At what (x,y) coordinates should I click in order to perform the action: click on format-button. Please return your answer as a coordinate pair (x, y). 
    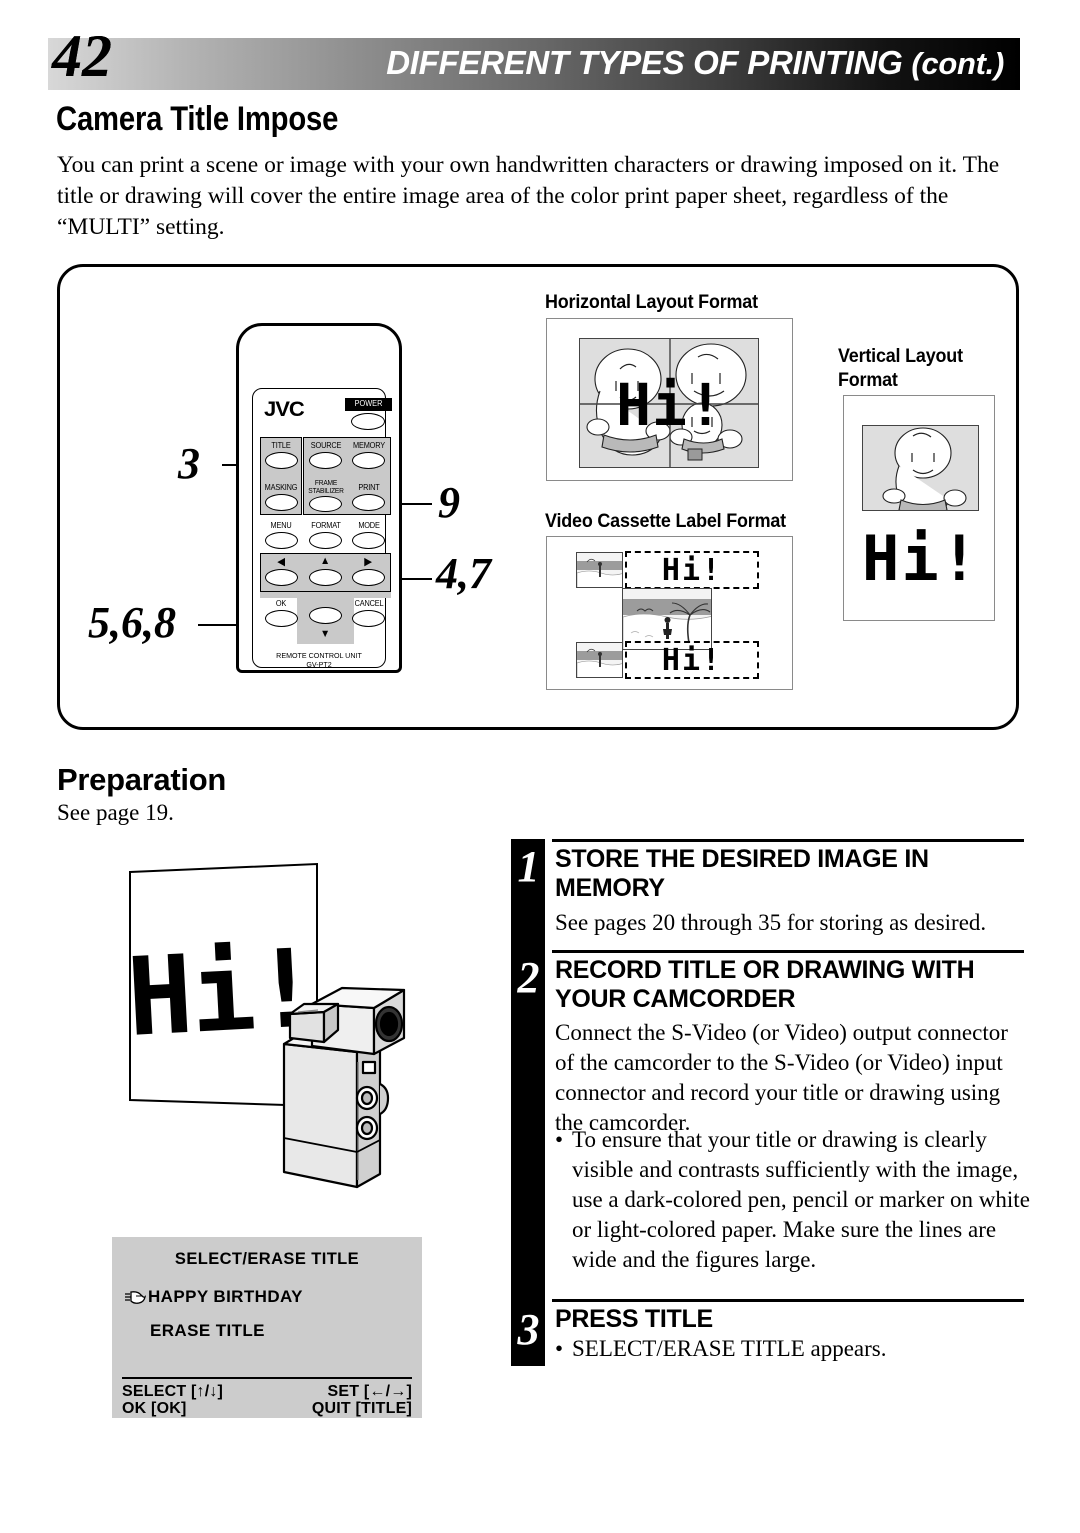
    Looking at the image, I should click on (325, 540).